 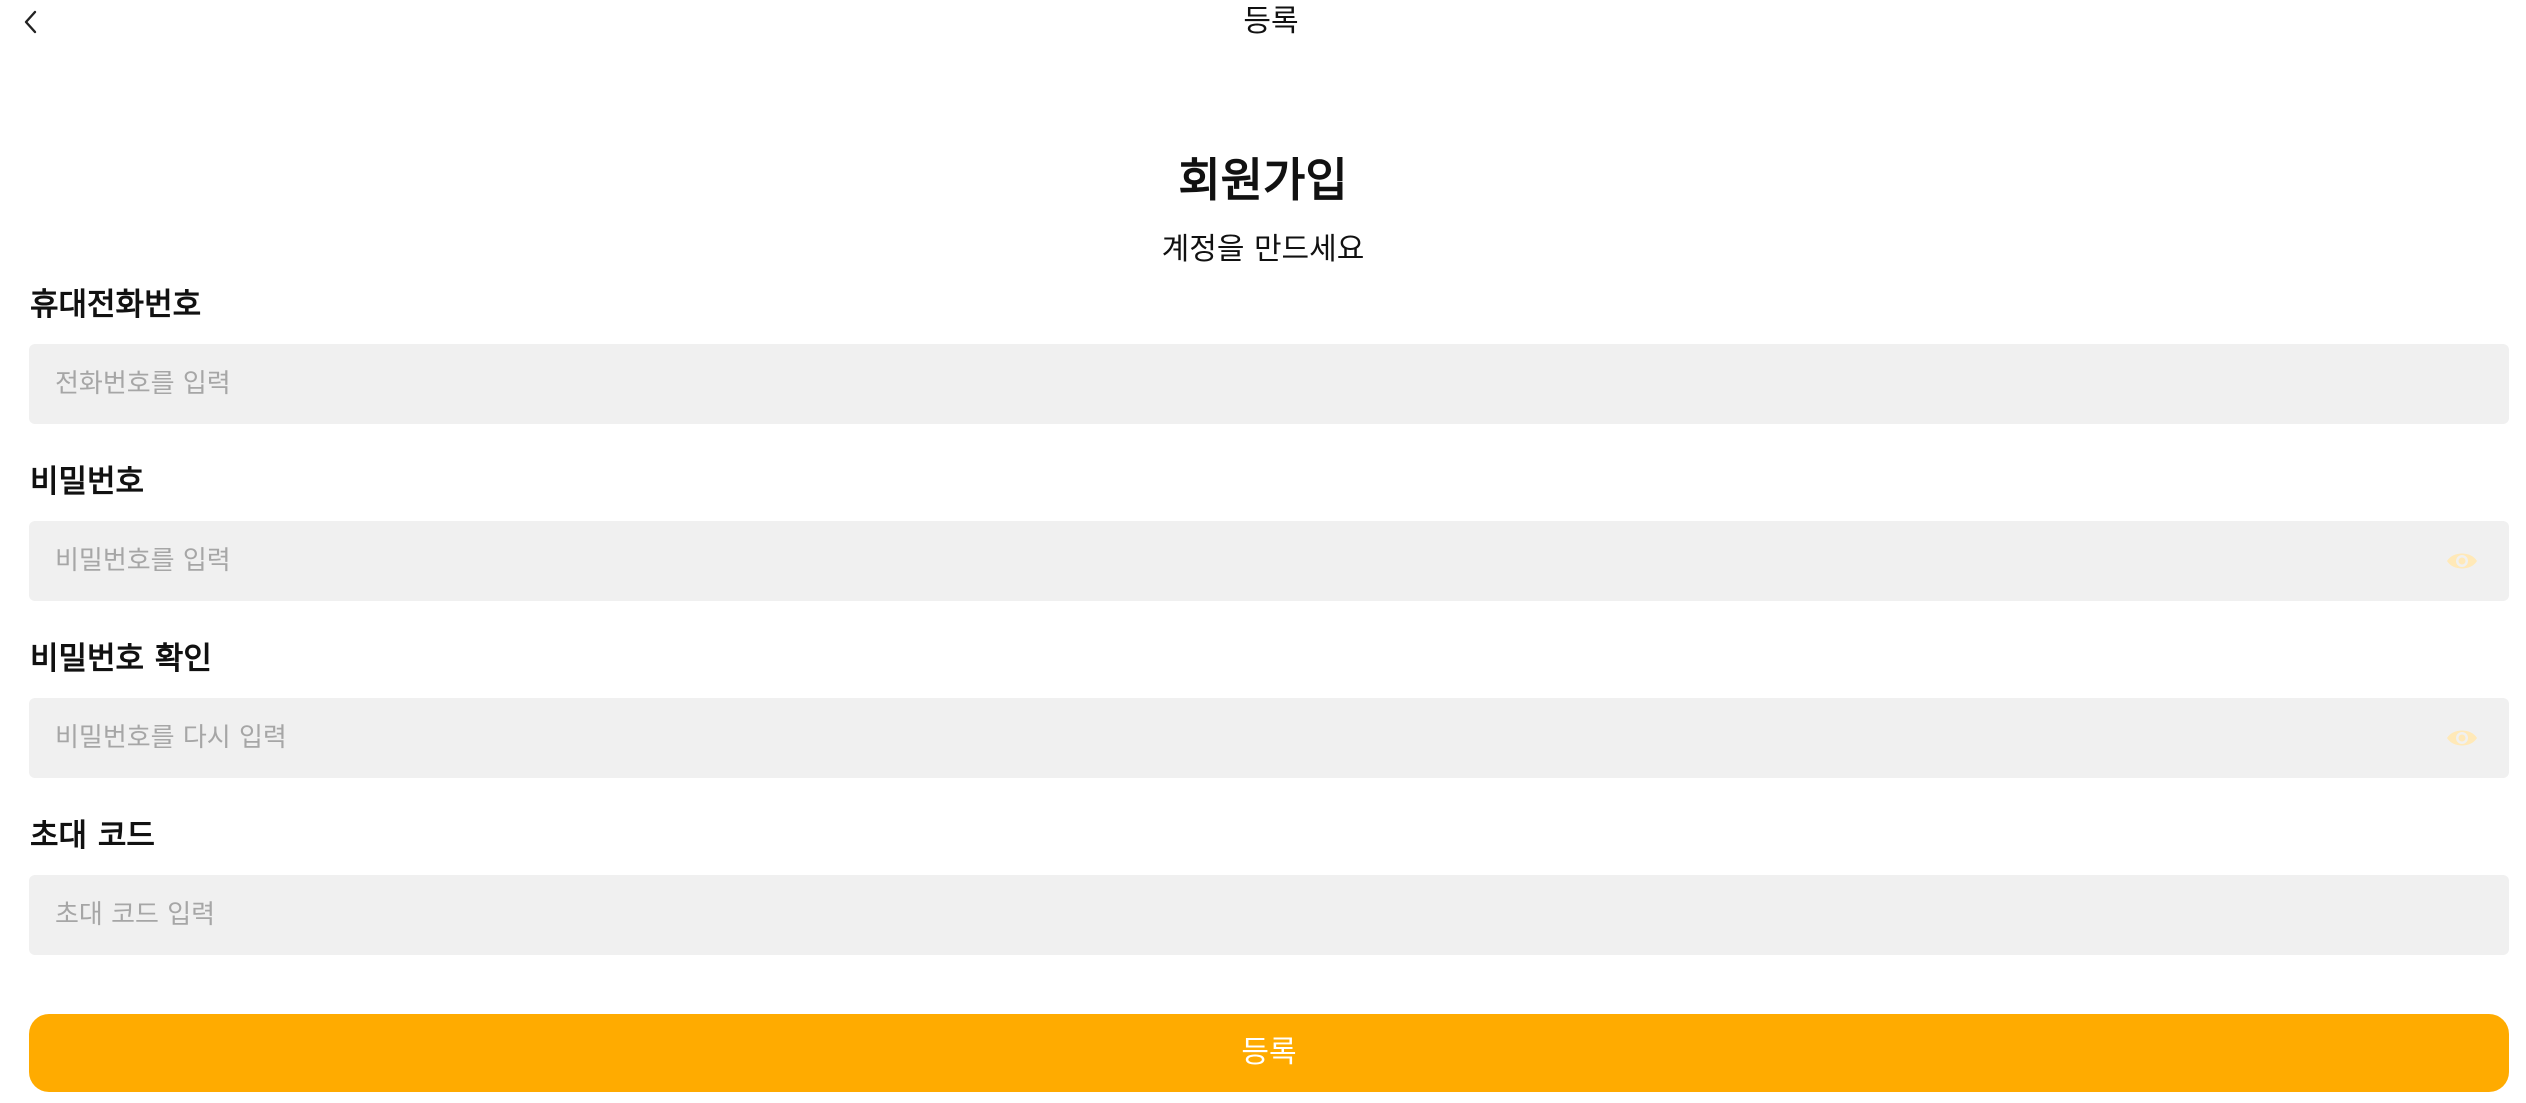 What do you see at coordinates (116, 305) in the screenshot?
I see `phone-label: 휴대전화번호` at bounding box center [116, 305].